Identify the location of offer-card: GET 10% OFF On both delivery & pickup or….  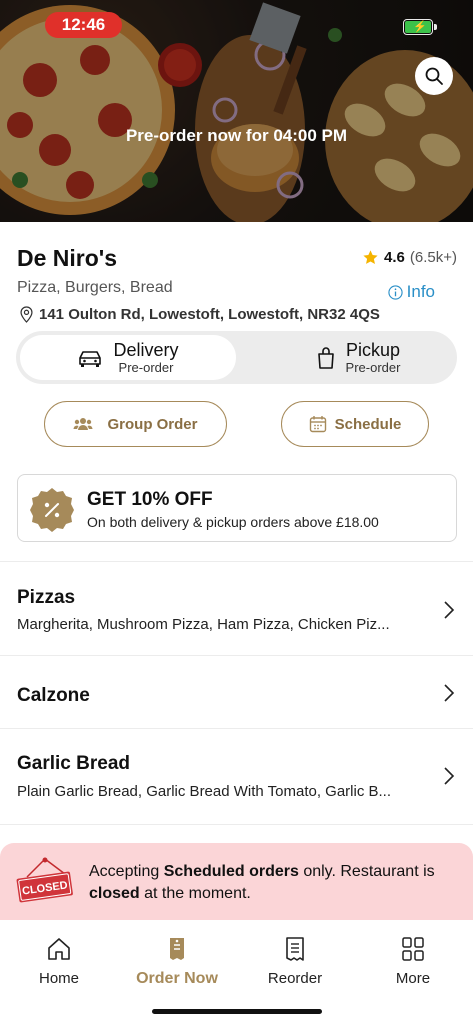
(237, 508).